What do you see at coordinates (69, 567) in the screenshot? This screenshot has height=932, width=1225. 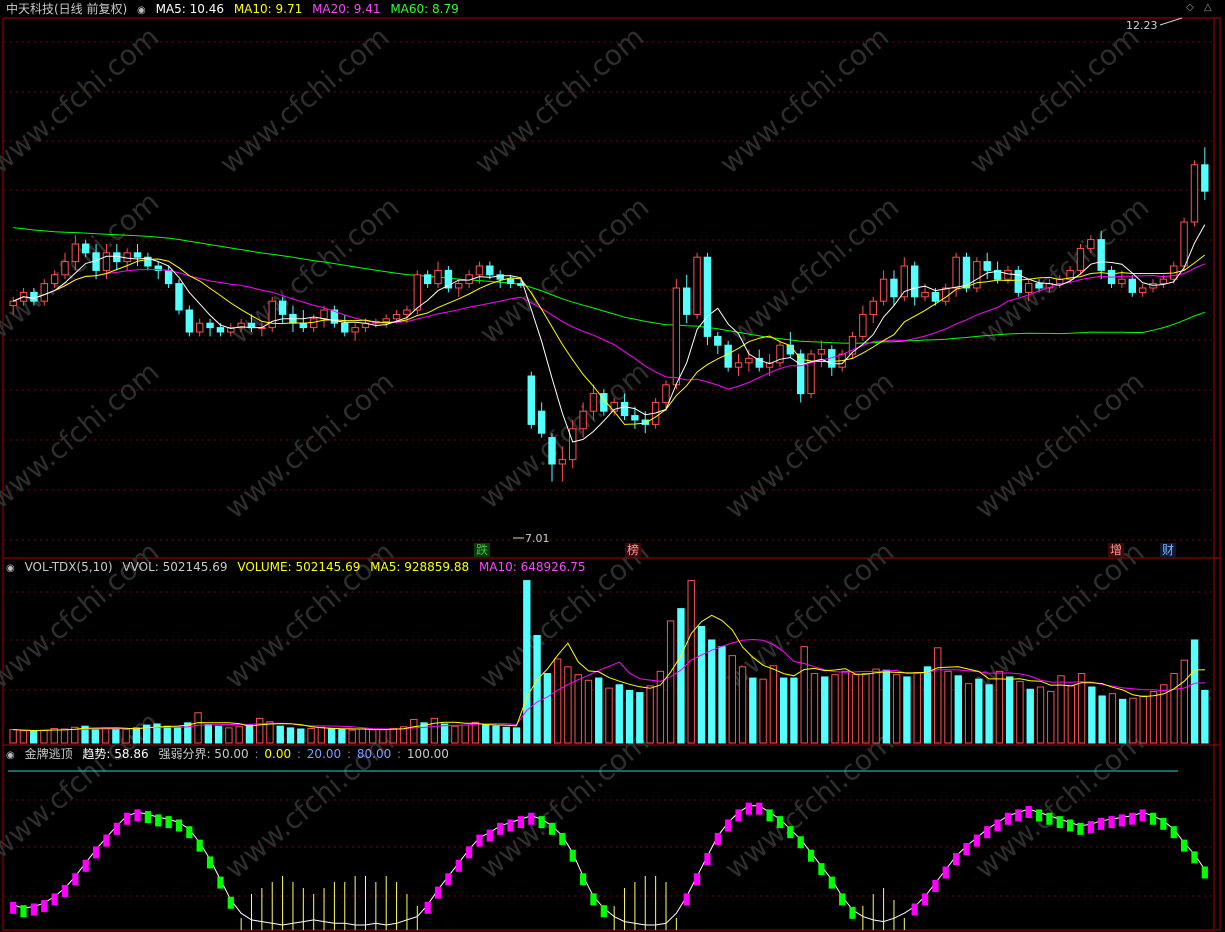 I see `vol-indicator-name: VOL-TDX(5,10)` at bounding box center [69, 567].